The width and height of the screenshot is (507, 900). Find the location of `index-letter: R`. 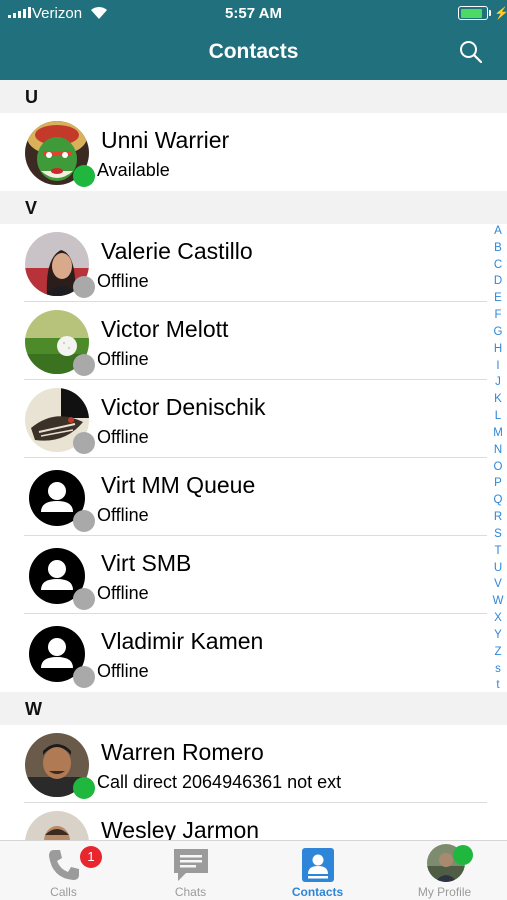

index-letter: R is located at coordinates (498, 518).